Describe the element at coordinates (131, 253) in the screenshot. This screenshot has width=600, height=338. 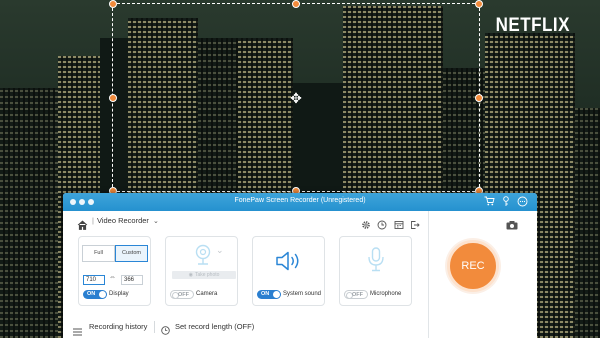
I see `custom-area-button: Custom` at that location.